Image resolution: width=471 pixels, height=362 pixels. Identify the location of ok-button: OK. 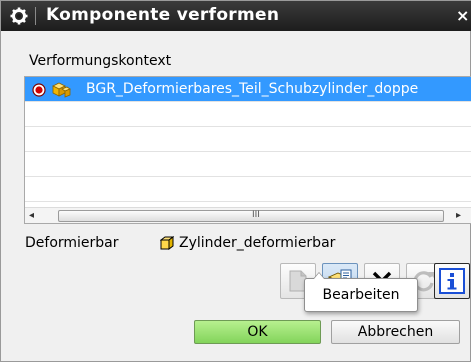
(257, 332).